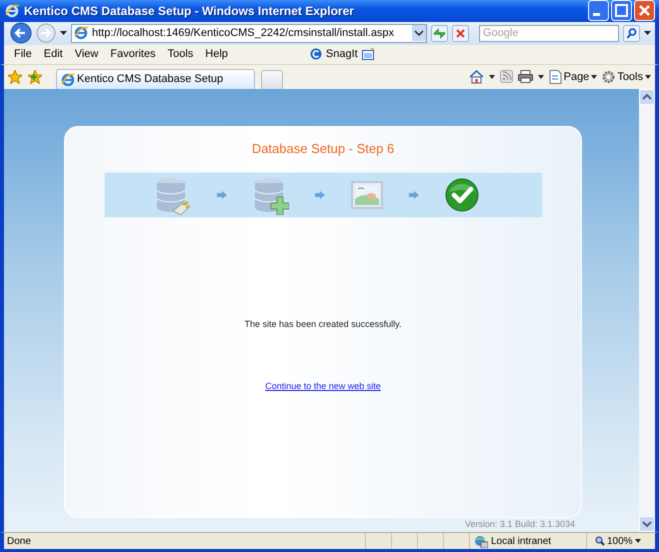 The image size is (659, 552). Describe the element at coordinates (133, 54) in the screenshot. I see `menu-item: Favorites` at that location.